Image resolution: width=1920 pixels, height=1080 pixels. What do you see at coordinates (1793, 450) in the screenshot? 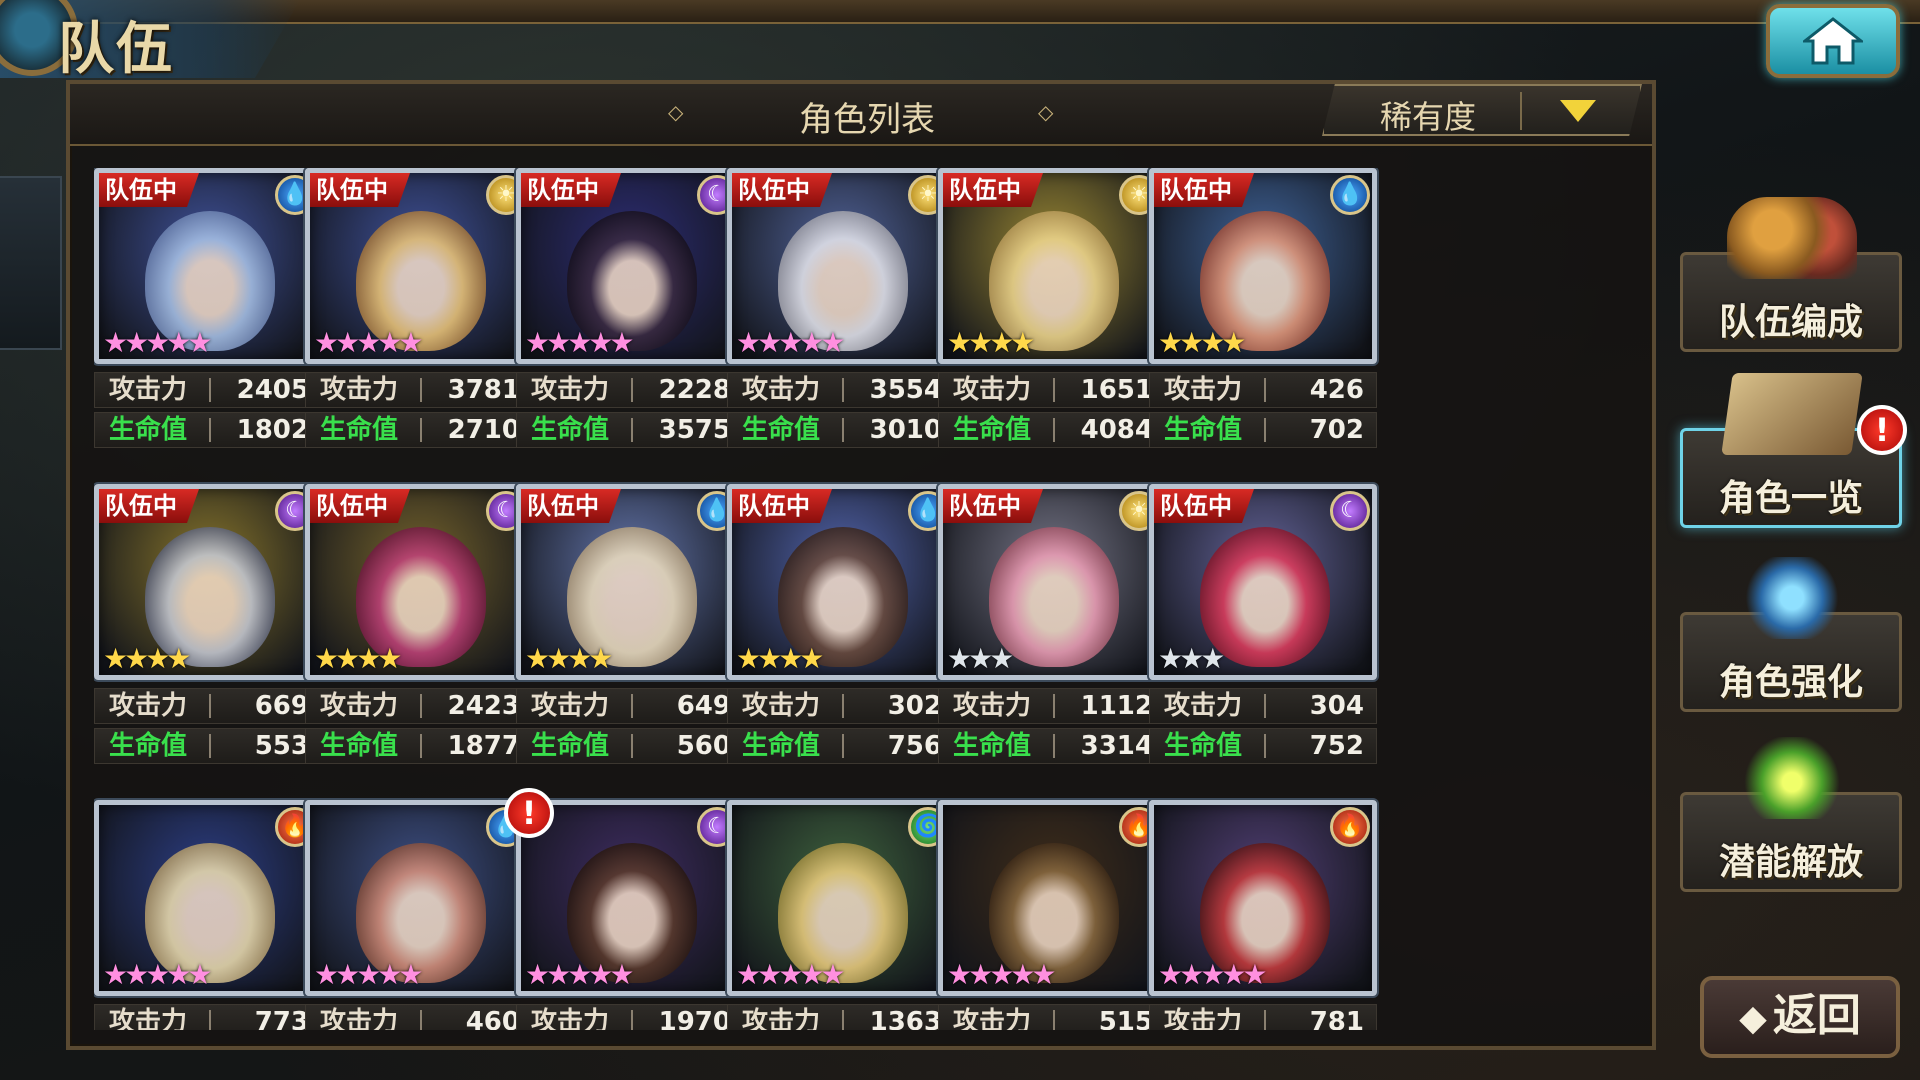
I see `character-list-button: 角色一览 !` at bounding box center [1793, 450].